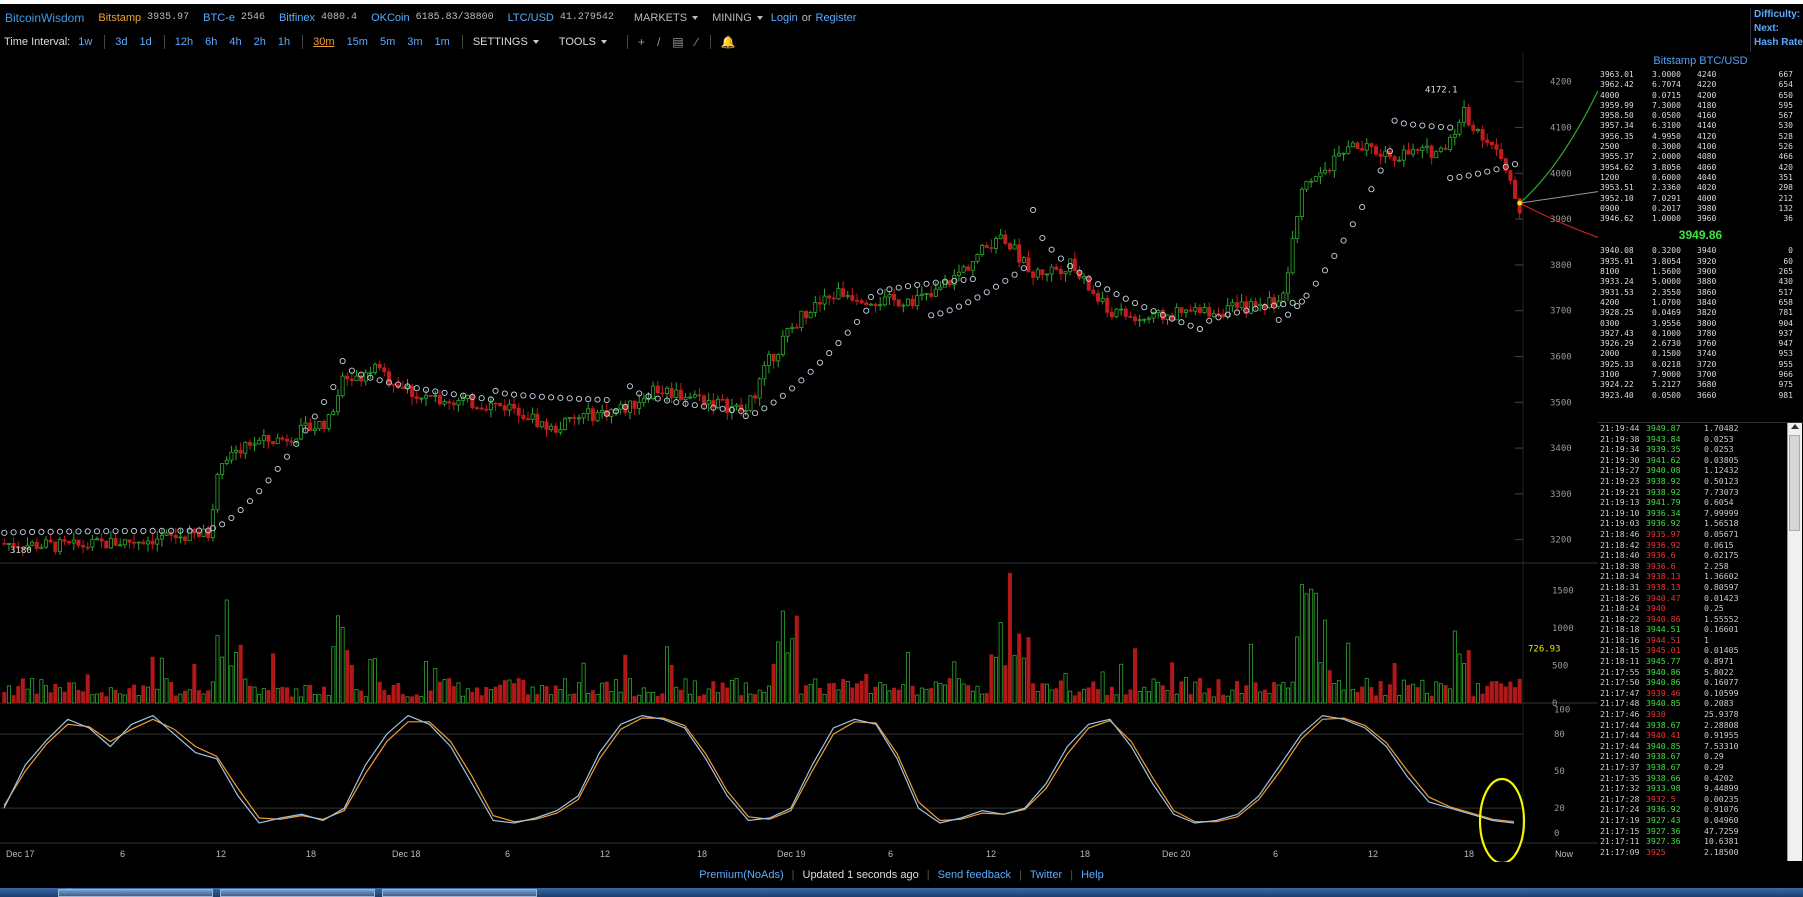  What do you see at coordinates (1707, 74) in the screenshot?
I see `ask-cell: 4240` at bounding box center [1707, 74].